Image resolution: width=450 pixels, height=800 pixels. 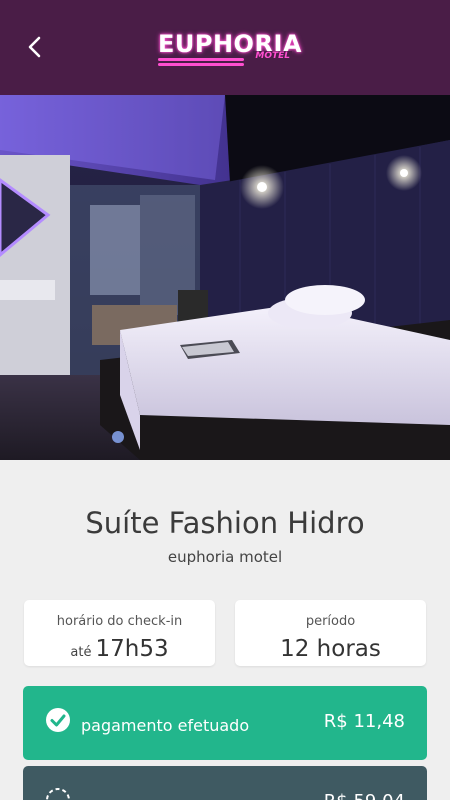 What do you see at coordinates (364, 795) in the screenshot?
I see `payment-amount: R$ 59,04` at bounding box center [364, 795].